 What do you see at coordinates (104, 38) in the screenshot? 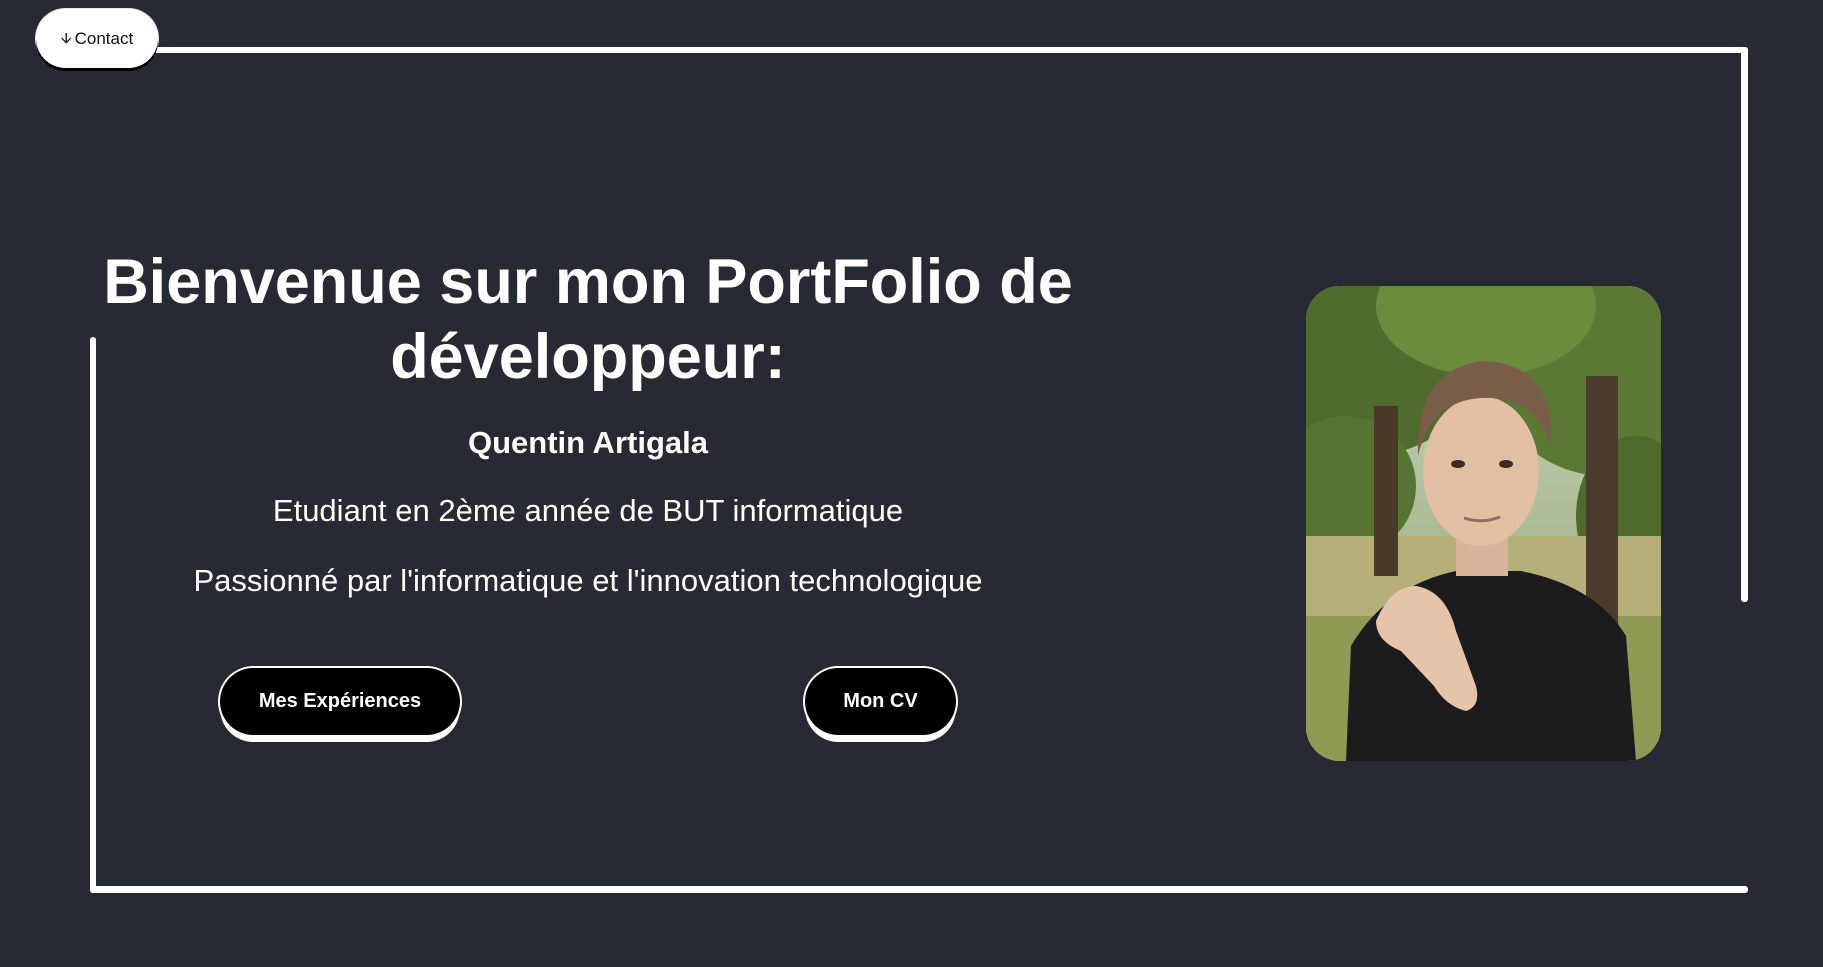
I see `contact-label: Contact` at bounding box center [104, 38].